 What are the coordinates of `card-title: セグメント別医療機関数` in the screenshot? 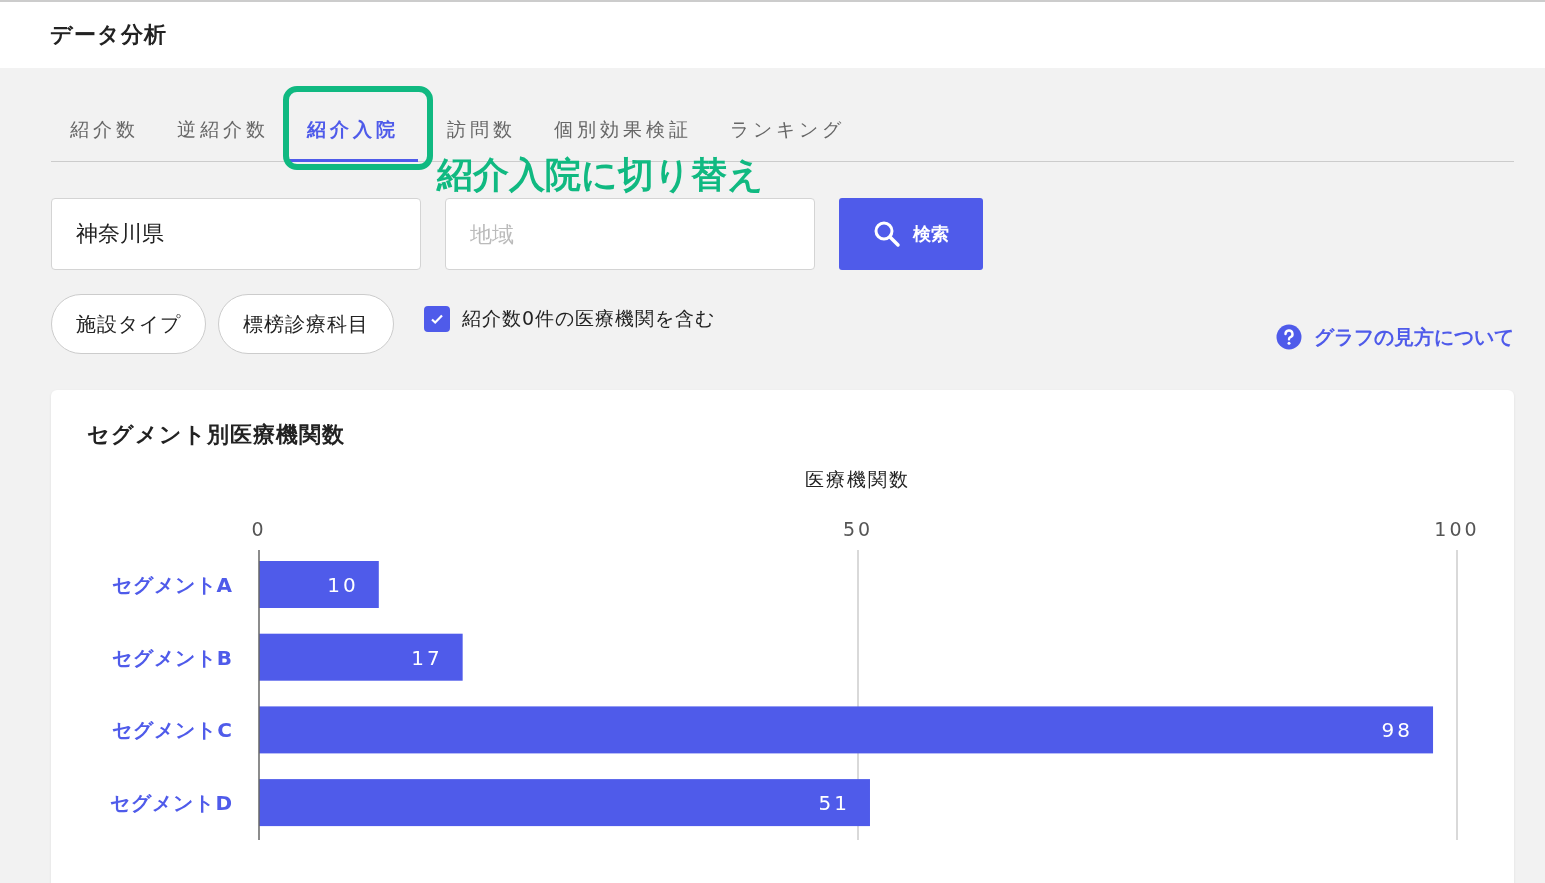 It's located at (216, 435).